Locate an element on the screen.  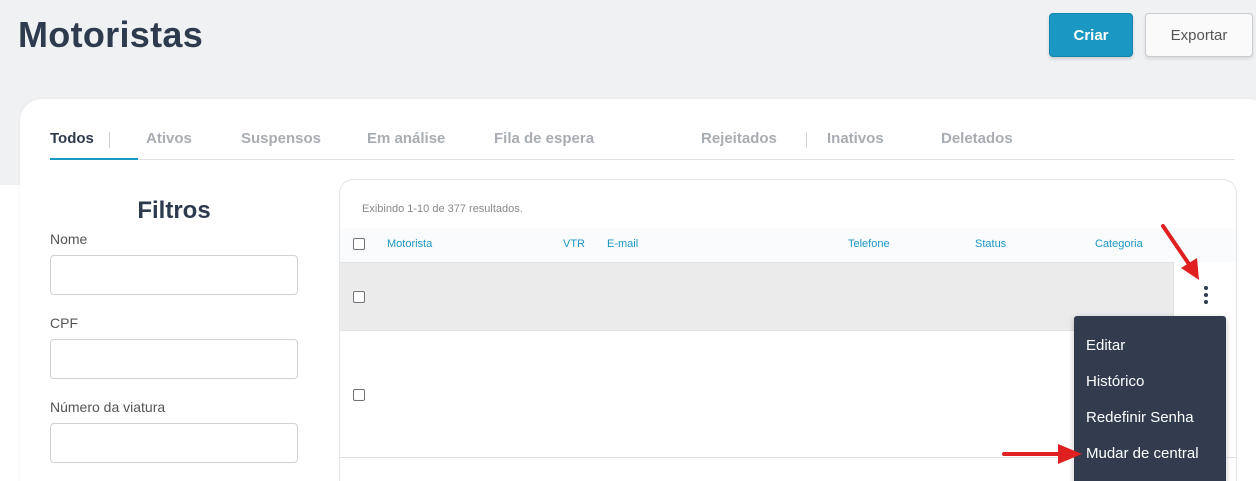
row-actions-kebab-icon is located at coordinates (1206, 296).